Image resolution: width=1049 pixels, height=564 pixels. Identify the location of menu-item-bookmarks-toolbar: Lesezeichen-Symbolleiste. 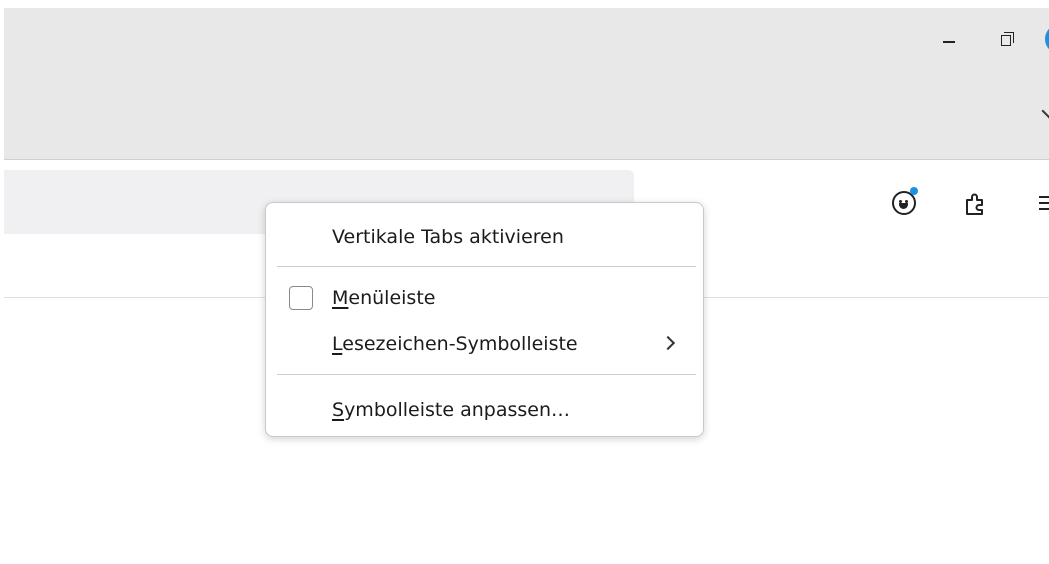
(484, 344).